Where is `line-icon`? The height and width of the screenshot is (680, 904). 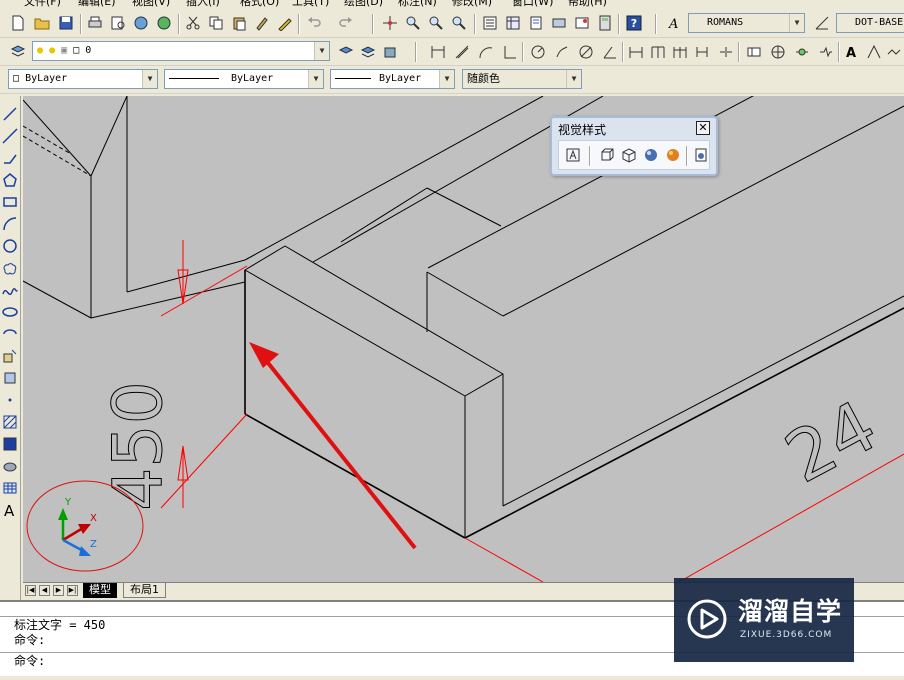
line-icon is located at coordinates (10, 114).